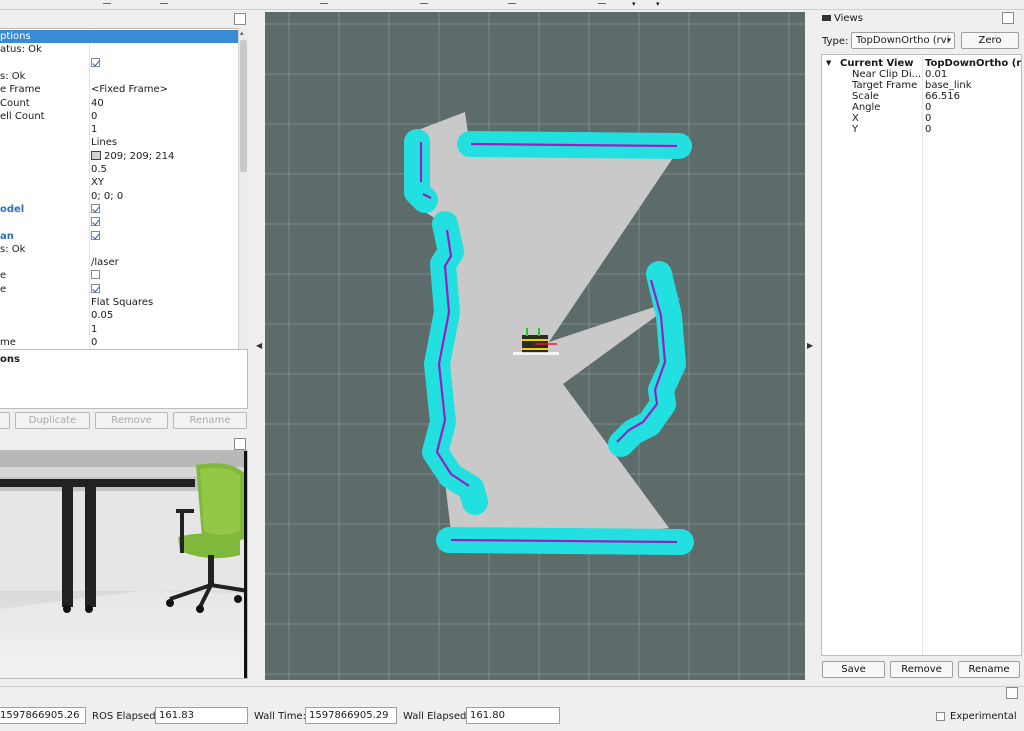 Image resolution: width=1024 pixels, height=731 pixels. I want to click on camera-image, so click(124, 564).